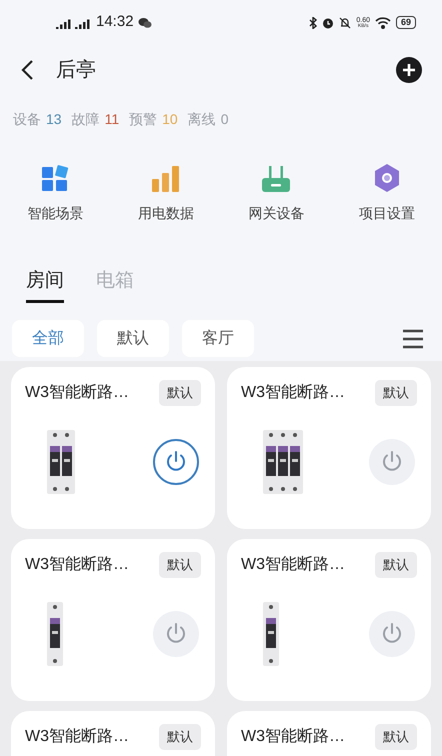 This screenshot has width=442, height=756. I want to click on battery-indicator: 69, so click(406, 22).